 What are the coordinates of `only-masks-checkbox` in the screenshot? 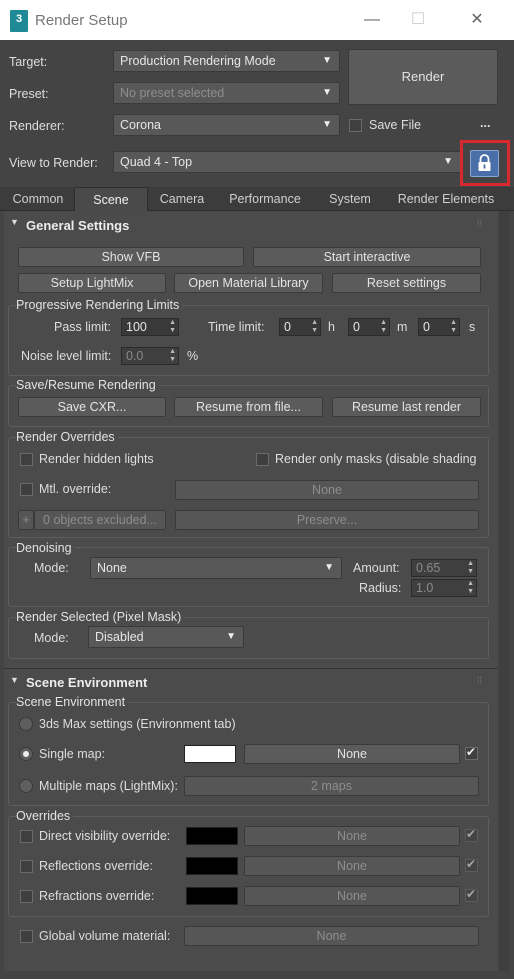 It's located at (262, 459).